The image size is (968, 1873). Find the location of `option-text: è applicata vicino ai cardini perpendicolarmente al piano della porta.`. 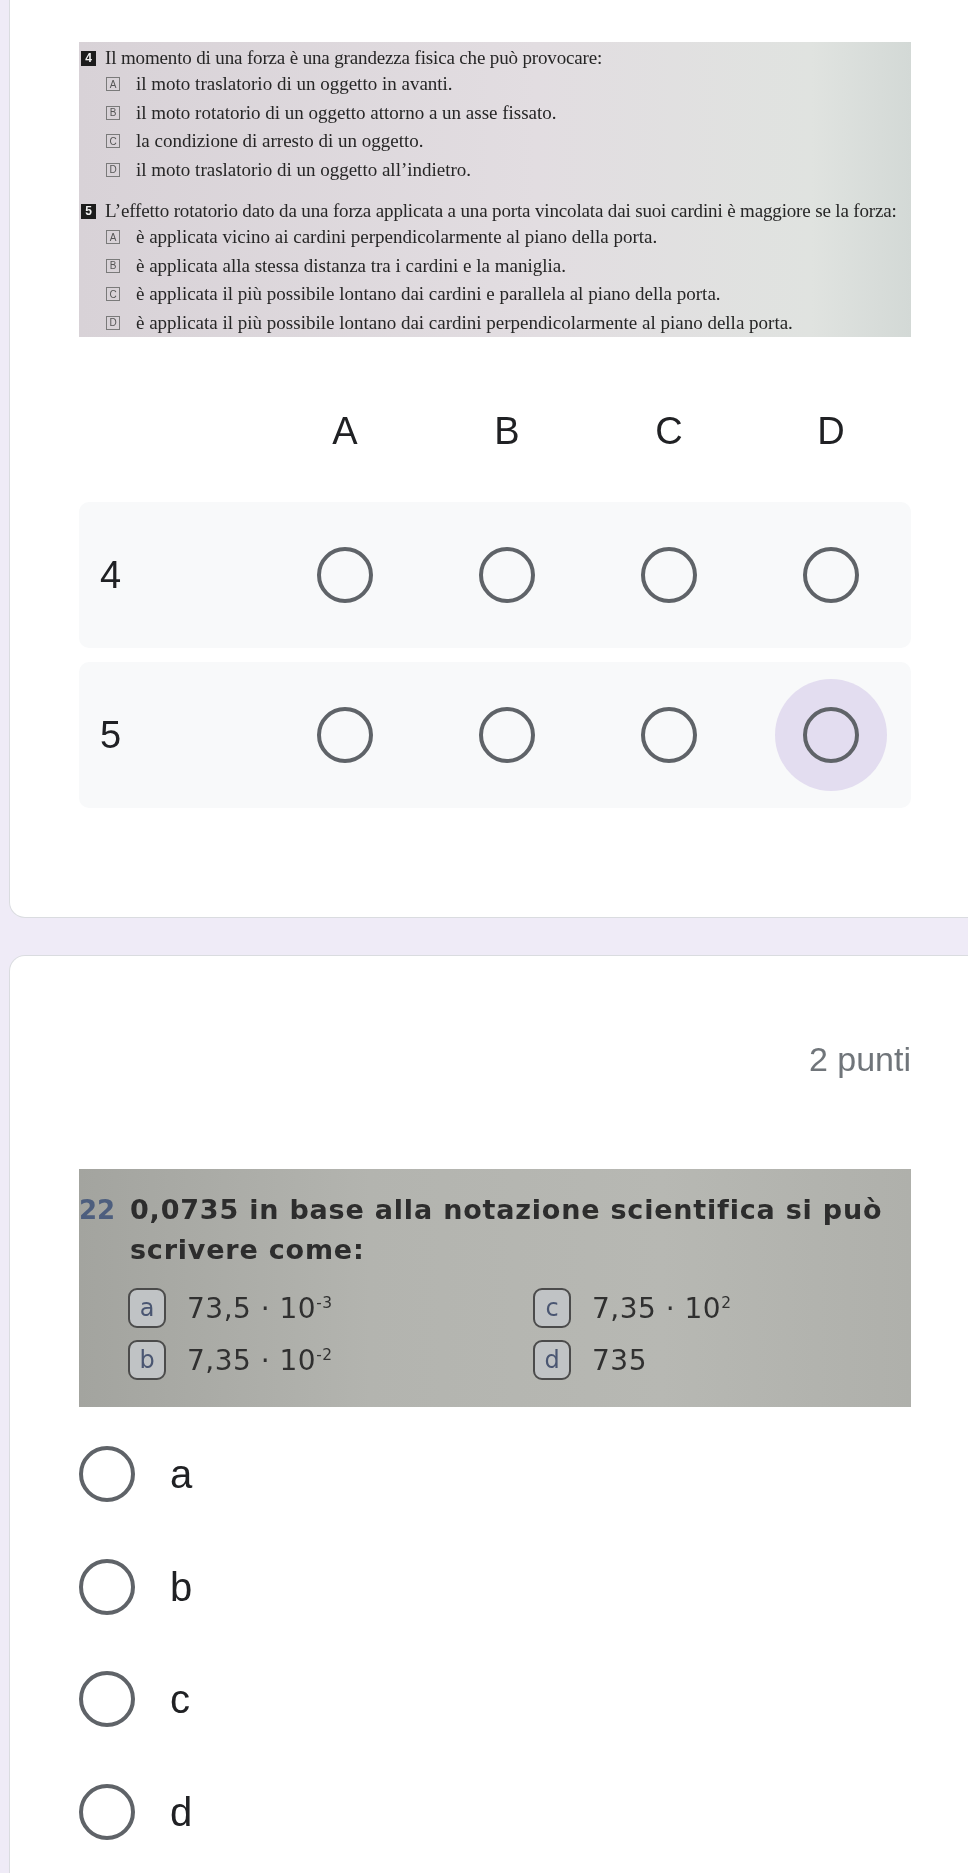

option-text: è applicata vicino ai cardini perpendicolarmente al piano della porta. is located at coordinates (397, 237).